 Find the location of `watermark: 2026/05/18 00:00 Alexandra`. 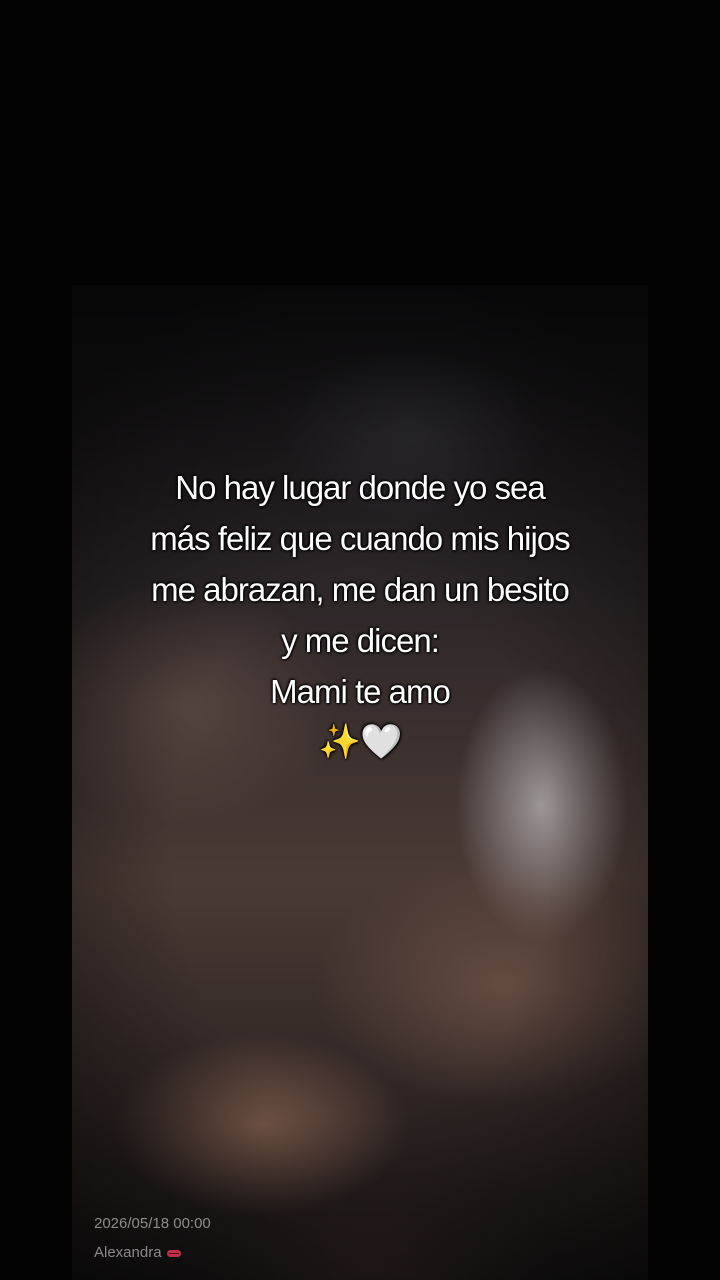

watermark: 2026/05/18 00:00 Alexandra is located at coordinates (152, 1238).